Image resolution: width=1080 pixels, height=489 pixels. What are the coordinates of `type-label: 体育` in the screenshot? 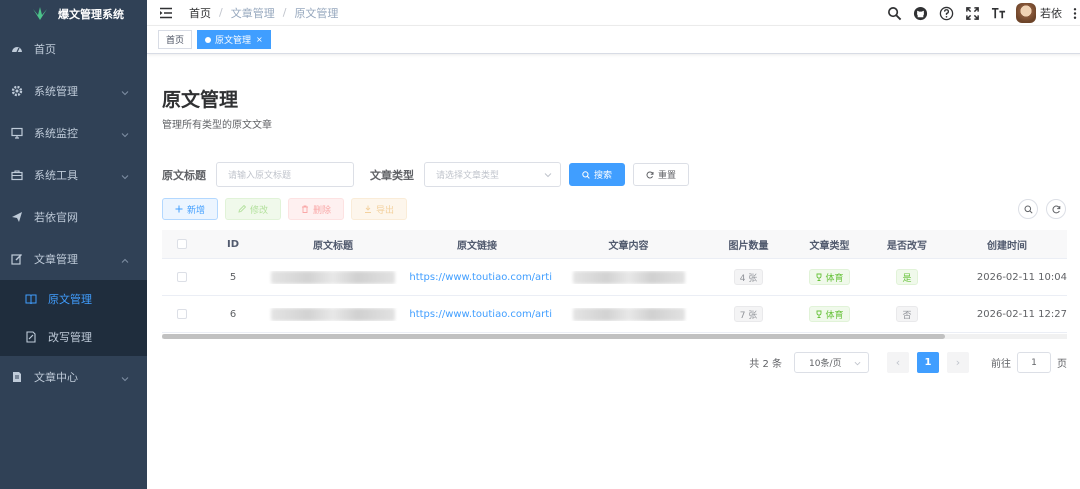 It's located at (834, 315).